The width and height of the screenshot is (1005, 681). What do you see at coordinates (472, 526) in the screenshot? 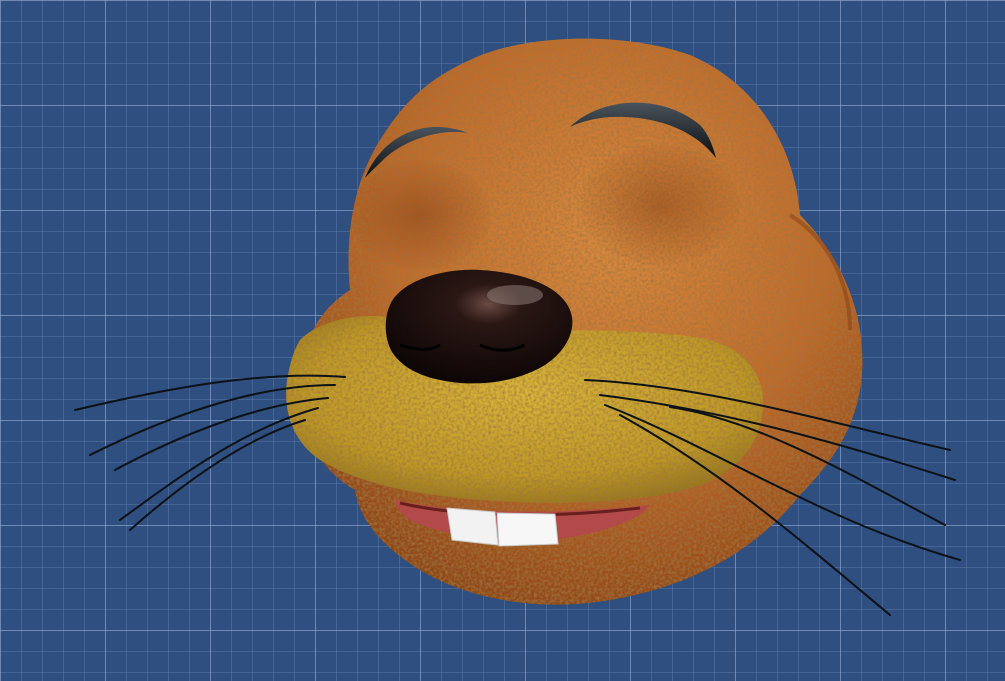
I see `tooth-left` at bounding box center [472, 526].